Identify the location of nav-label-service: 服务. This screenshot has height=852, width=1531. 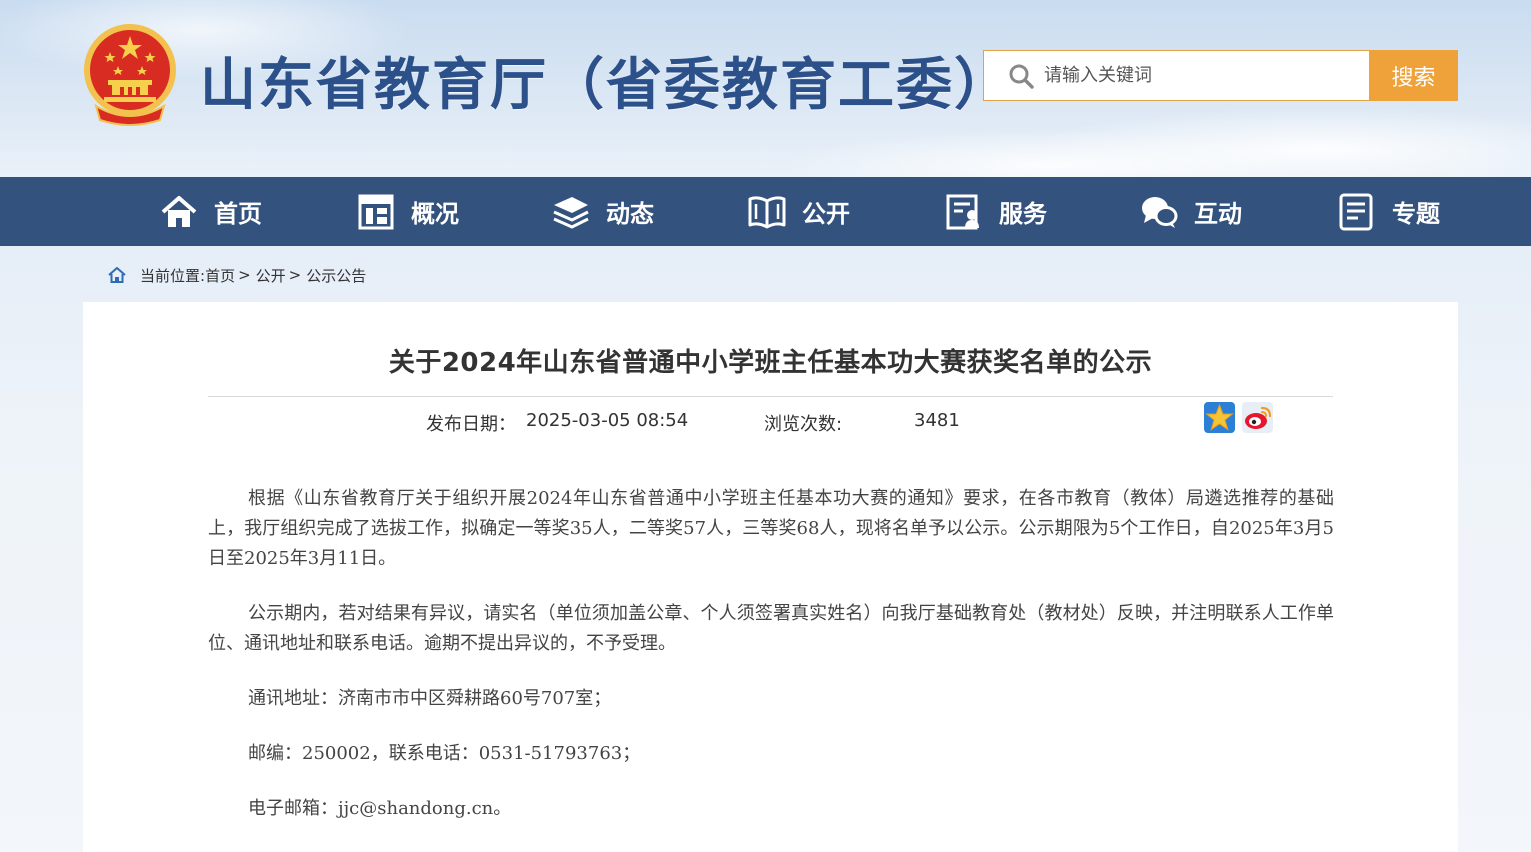
(1023, 214).